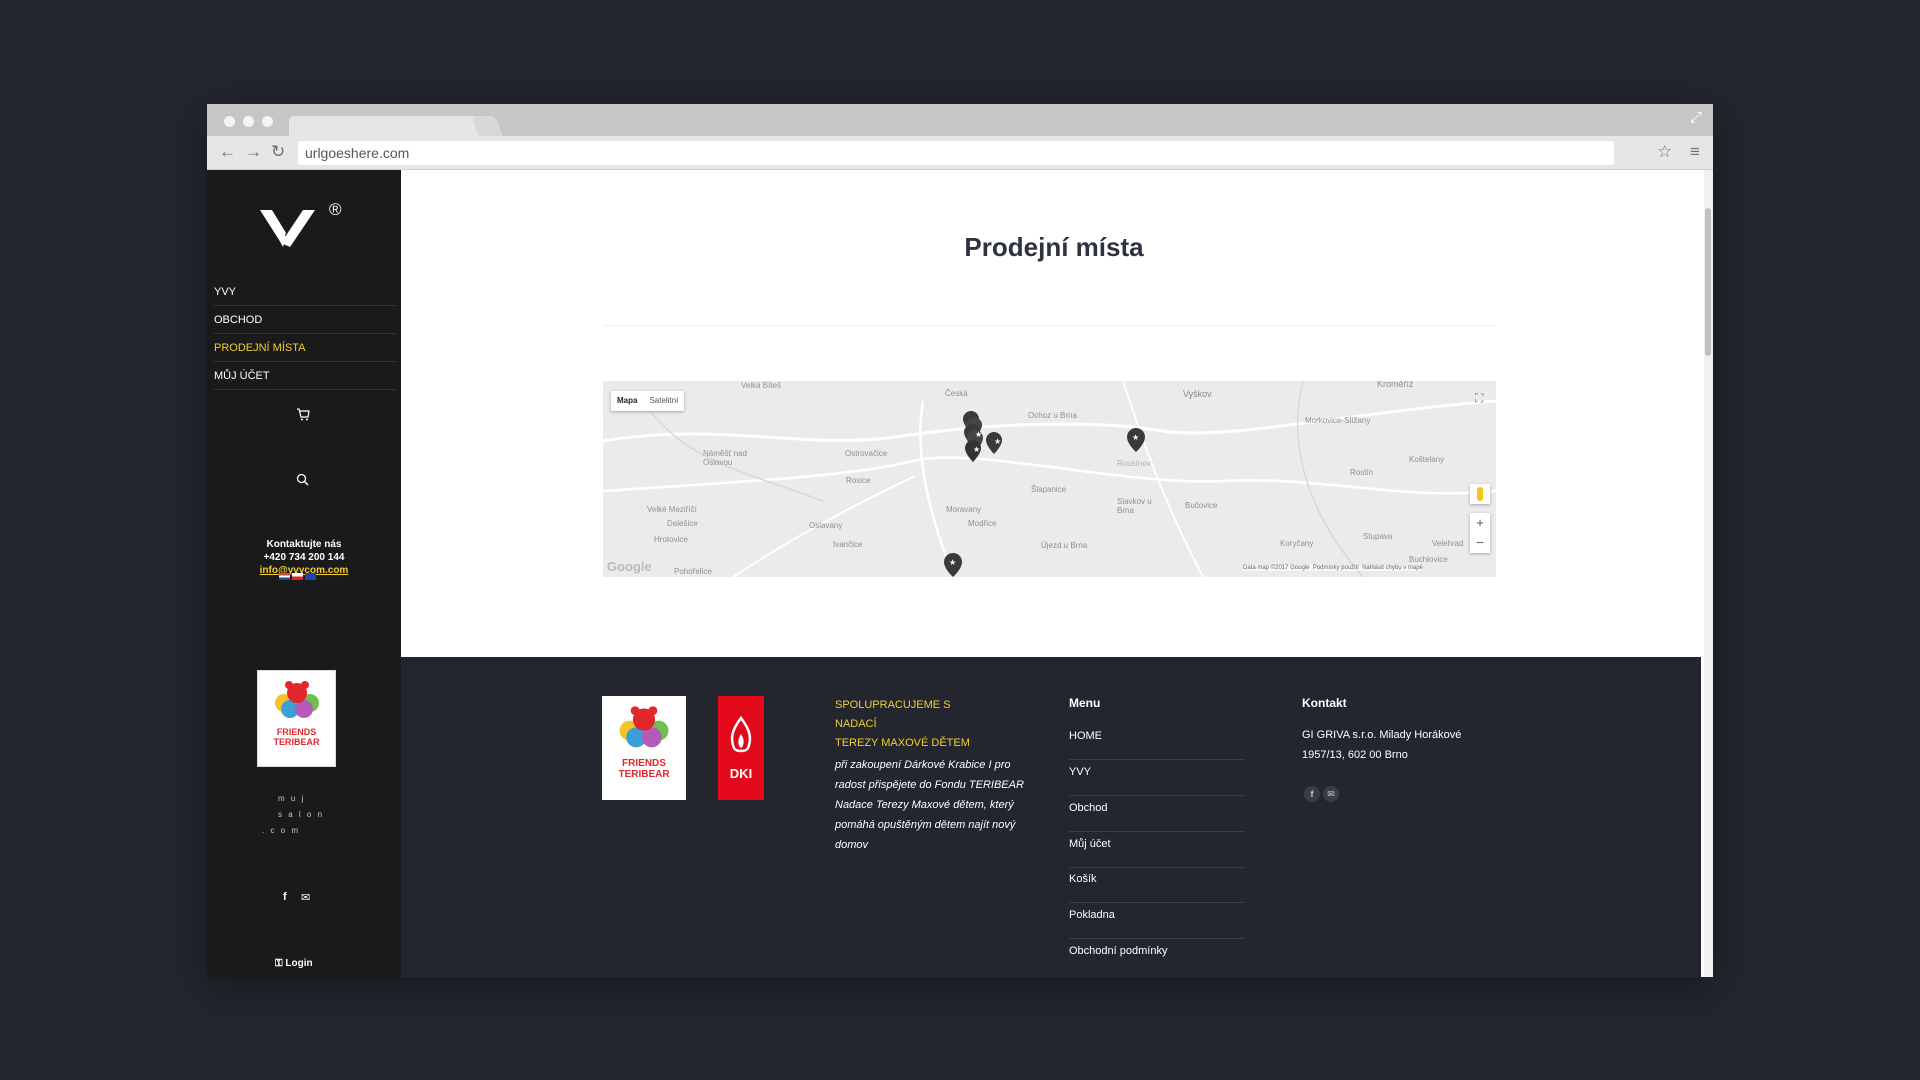  I want to click on teribear-logo-footer: FRIENDS TERIBEAR, so click(644, 748).